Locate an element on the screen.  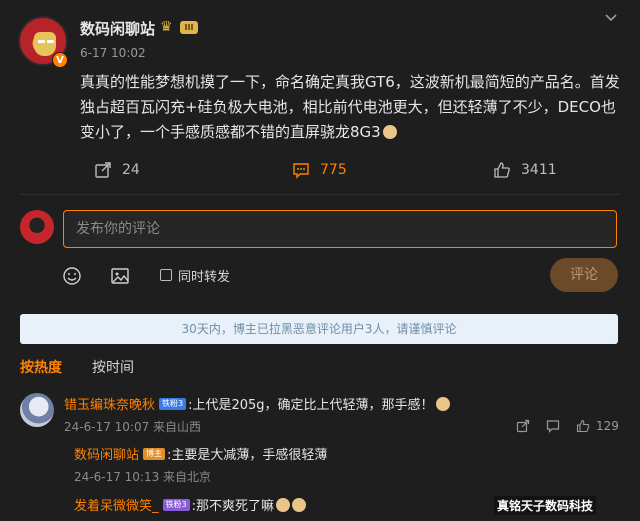
like-button: 3411 is located at coordinates (525, 170).